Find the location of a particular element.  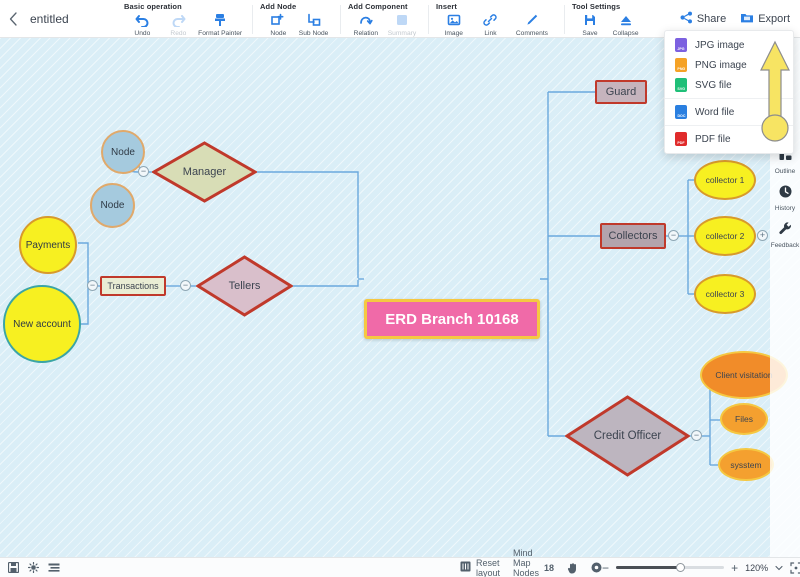

comment-pen-icon is located at coordinates (532, 20).